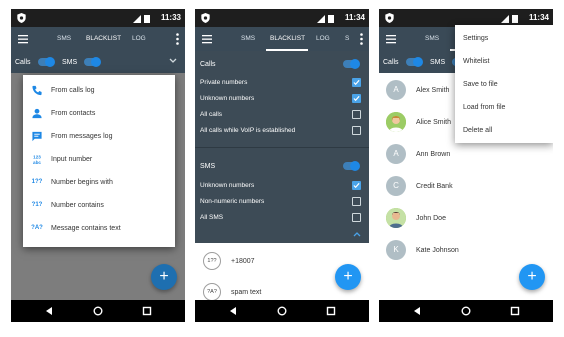  I want to click on avatar-photo, so click(396, 122).